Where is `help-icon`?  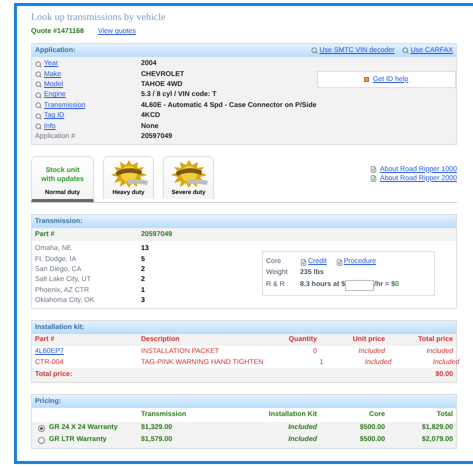 help-icon is located at coordinates (366, 79).